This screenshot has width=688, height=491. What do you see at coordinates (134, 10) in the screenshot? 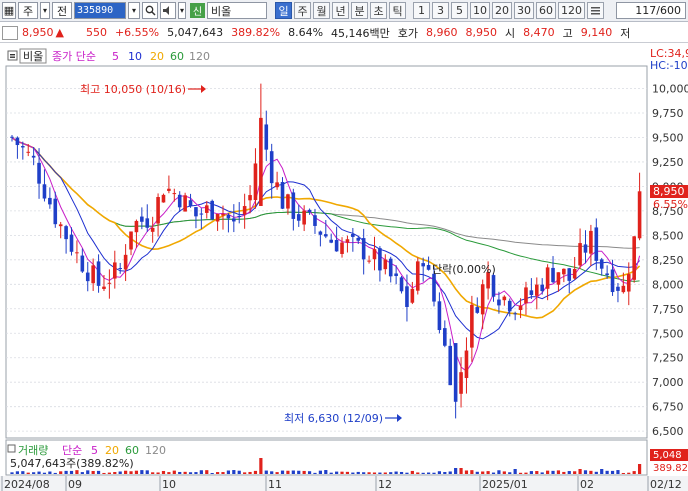
I see `code-dropdown-icon: ▾` at bounding box center [134, 10].